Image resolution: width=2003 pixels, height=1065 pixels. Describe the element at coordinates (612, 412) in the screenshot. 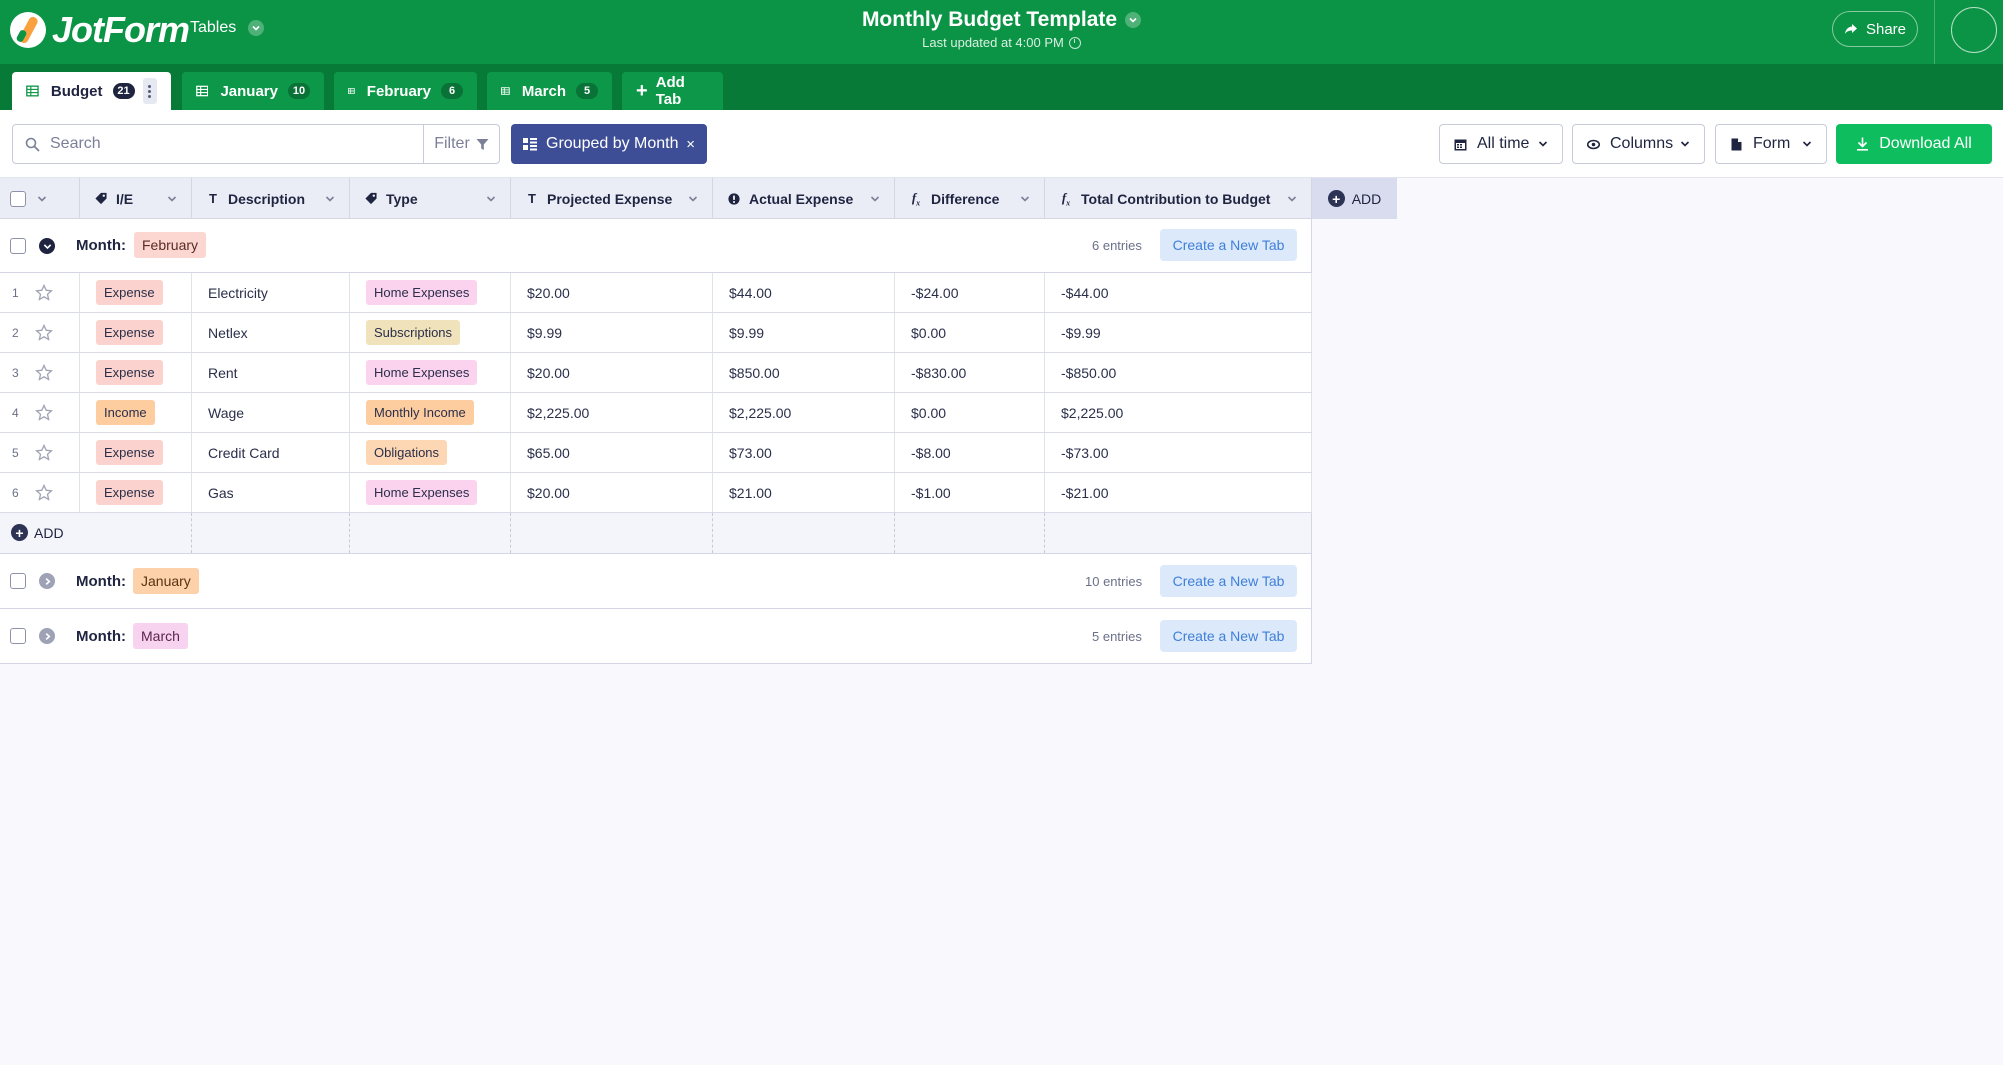

I see `projected-expense-cell: $2,225.00` at that location.